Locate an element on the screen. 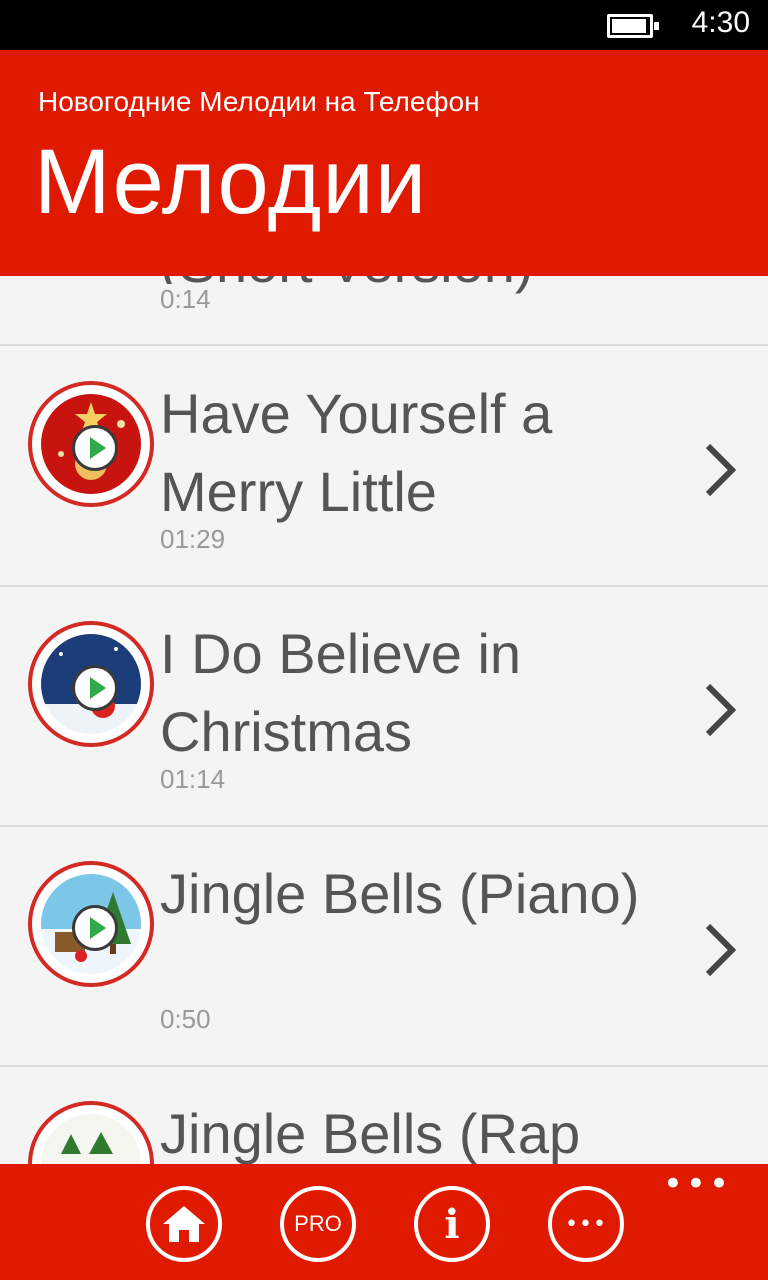 The width and height of the screenshot is (768, 1280). page-title: Мелодии is located at coordinates (231, 182).